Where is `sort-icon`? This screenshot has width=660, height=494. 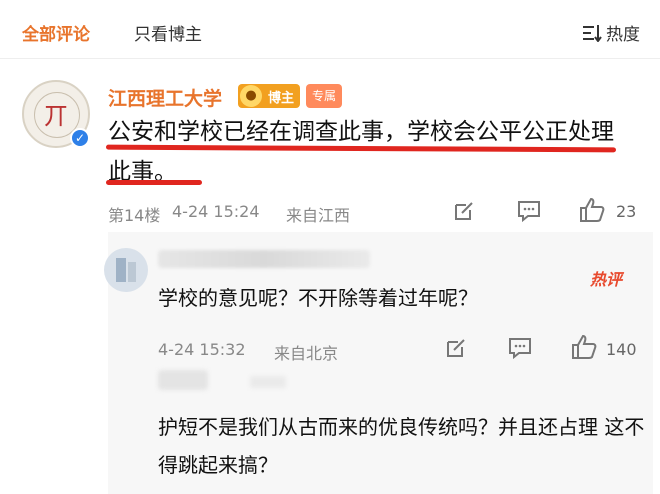 sort-icon is located at coordinates (592, 33).